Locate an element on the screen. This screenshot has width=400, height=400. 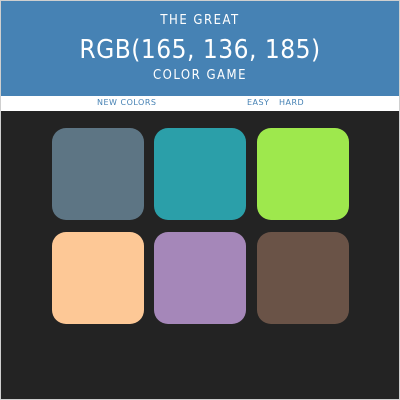
easy-mode-button: EASY is located at coordinates (258, 102).